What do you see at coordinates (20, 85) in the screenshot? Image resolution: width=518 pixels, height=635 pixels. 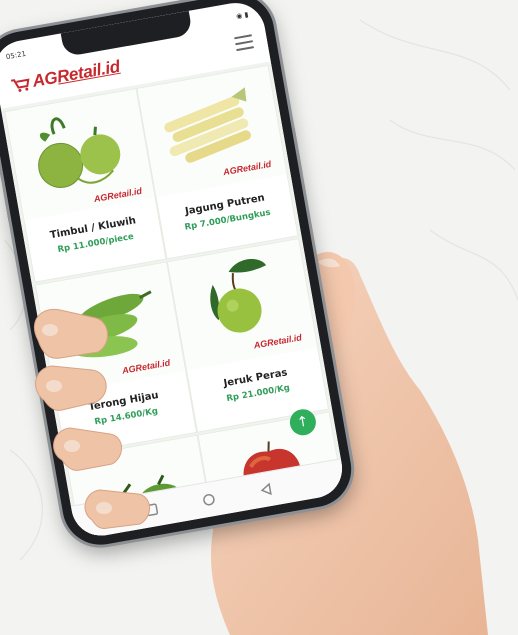 I see `cart-logo-icon` at bounding box center [20, 85].